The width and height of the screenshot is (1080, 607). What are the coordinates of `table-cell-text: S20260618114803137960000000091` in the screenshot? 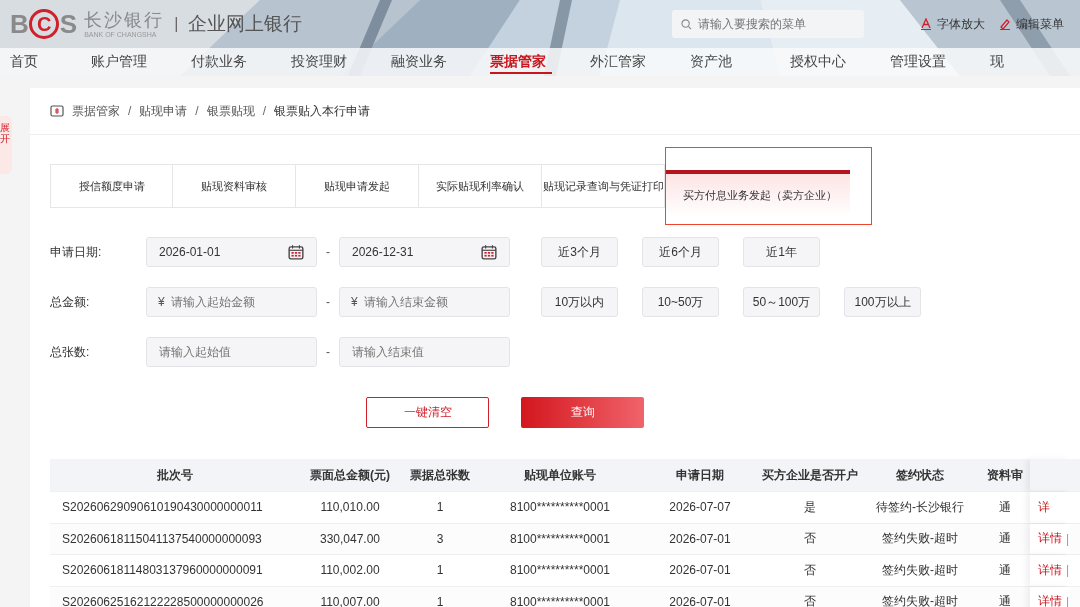 It's located at (162, 570).